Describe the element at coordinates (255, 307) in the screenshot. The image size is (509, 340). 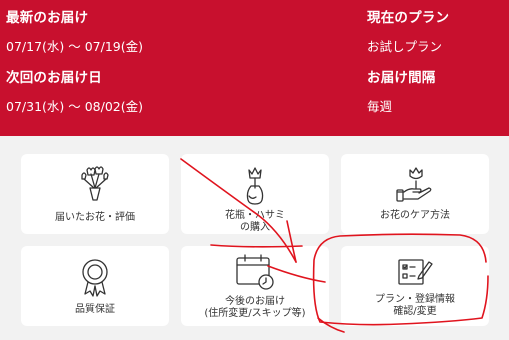
I see `upcoming-deliveries-label: 今後のお届け (住所変更/スキップ等)` at that location.